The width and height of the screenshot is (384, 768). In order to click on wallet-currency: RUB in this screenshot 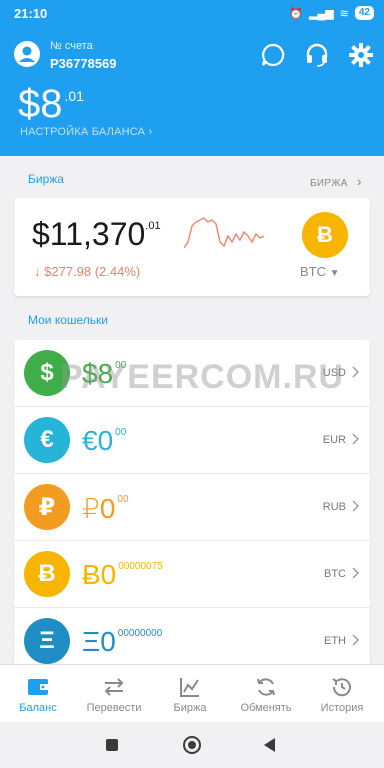, I will do `click(334, 507)`.